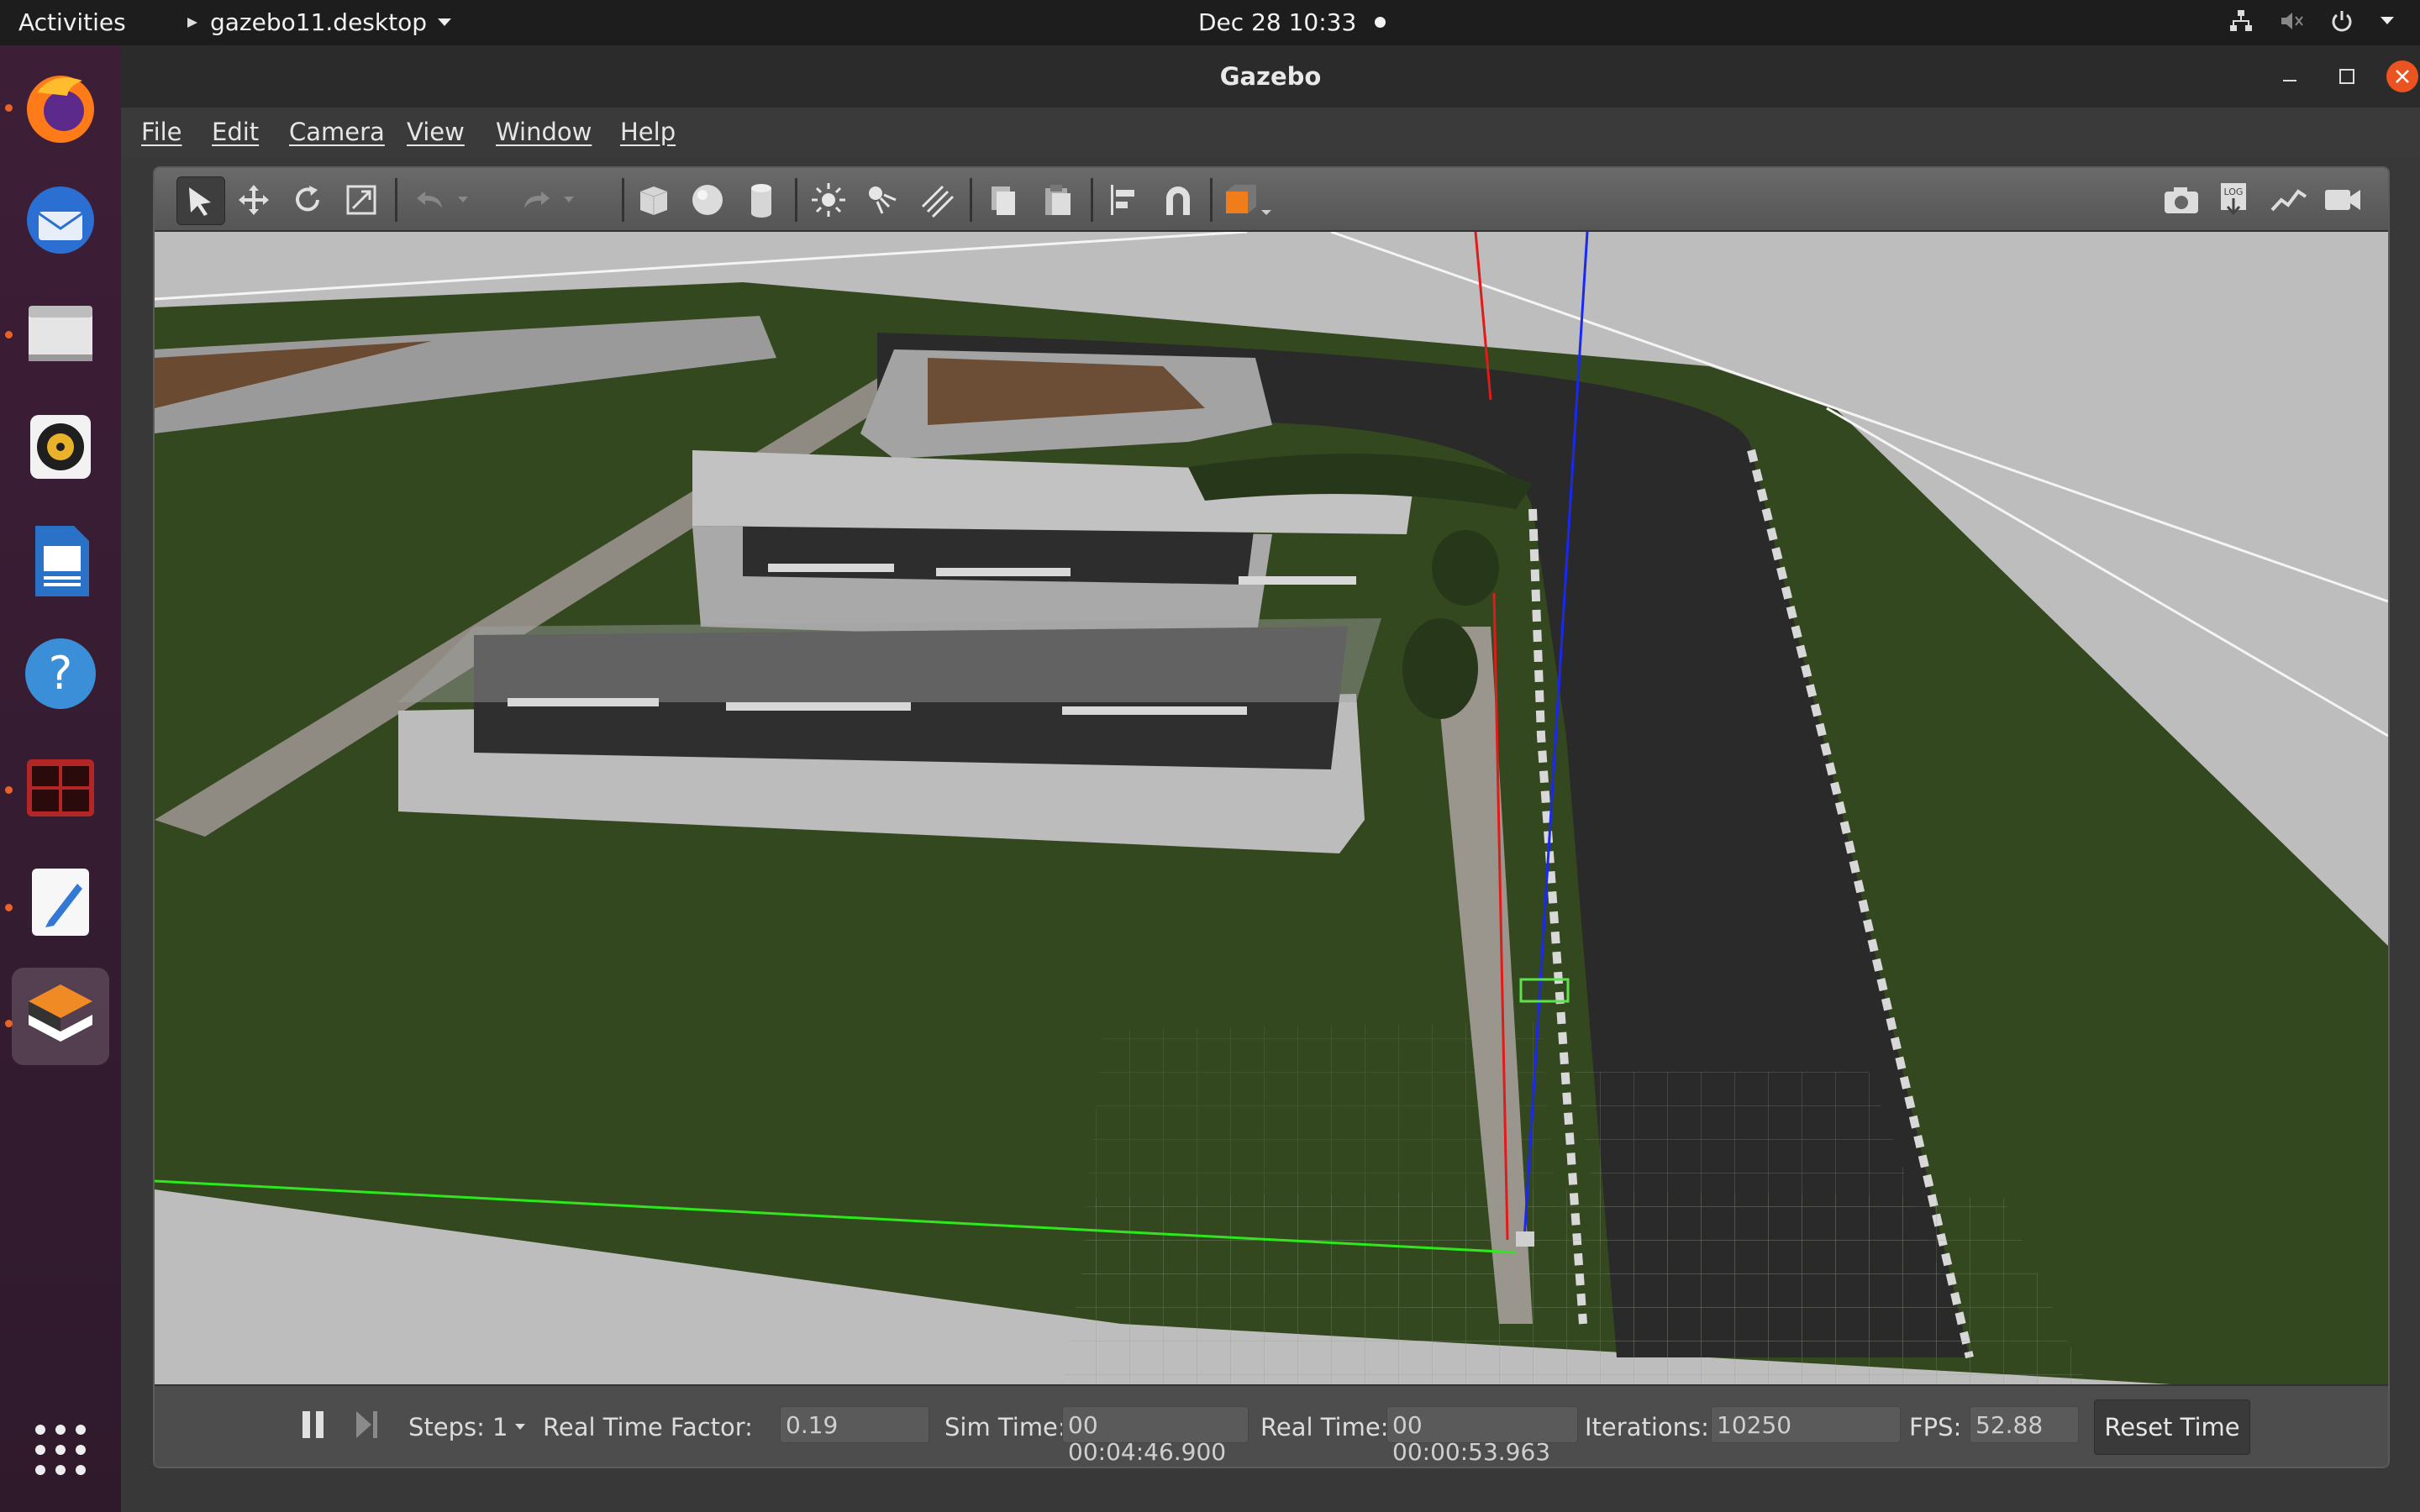 The width and height of the screenshot is (2420, 1512). Describe the element at coordinates (436, 132) in the screenshot. I see `menu-view: View` at that location.